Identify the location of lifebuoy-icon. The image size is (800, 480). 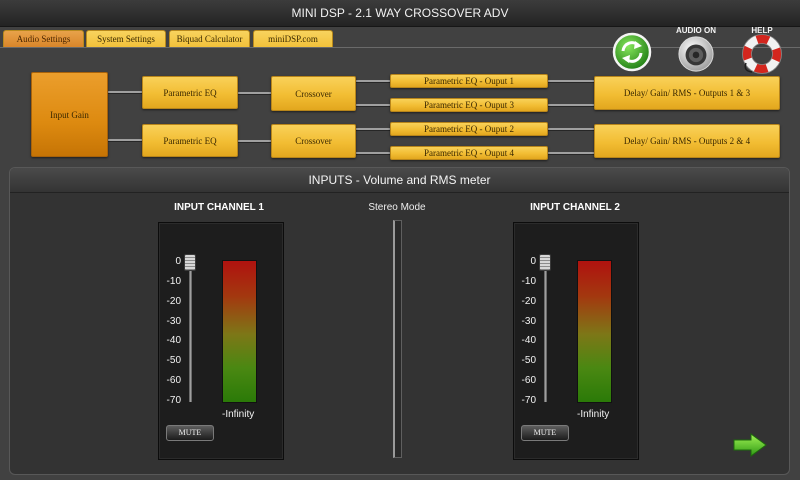
(762, 54).